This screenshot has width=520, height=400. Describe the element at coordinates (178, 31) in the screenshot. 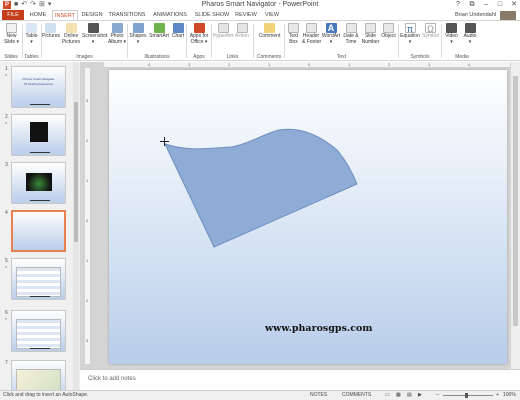

I see `chart-button: Chart` at that location.